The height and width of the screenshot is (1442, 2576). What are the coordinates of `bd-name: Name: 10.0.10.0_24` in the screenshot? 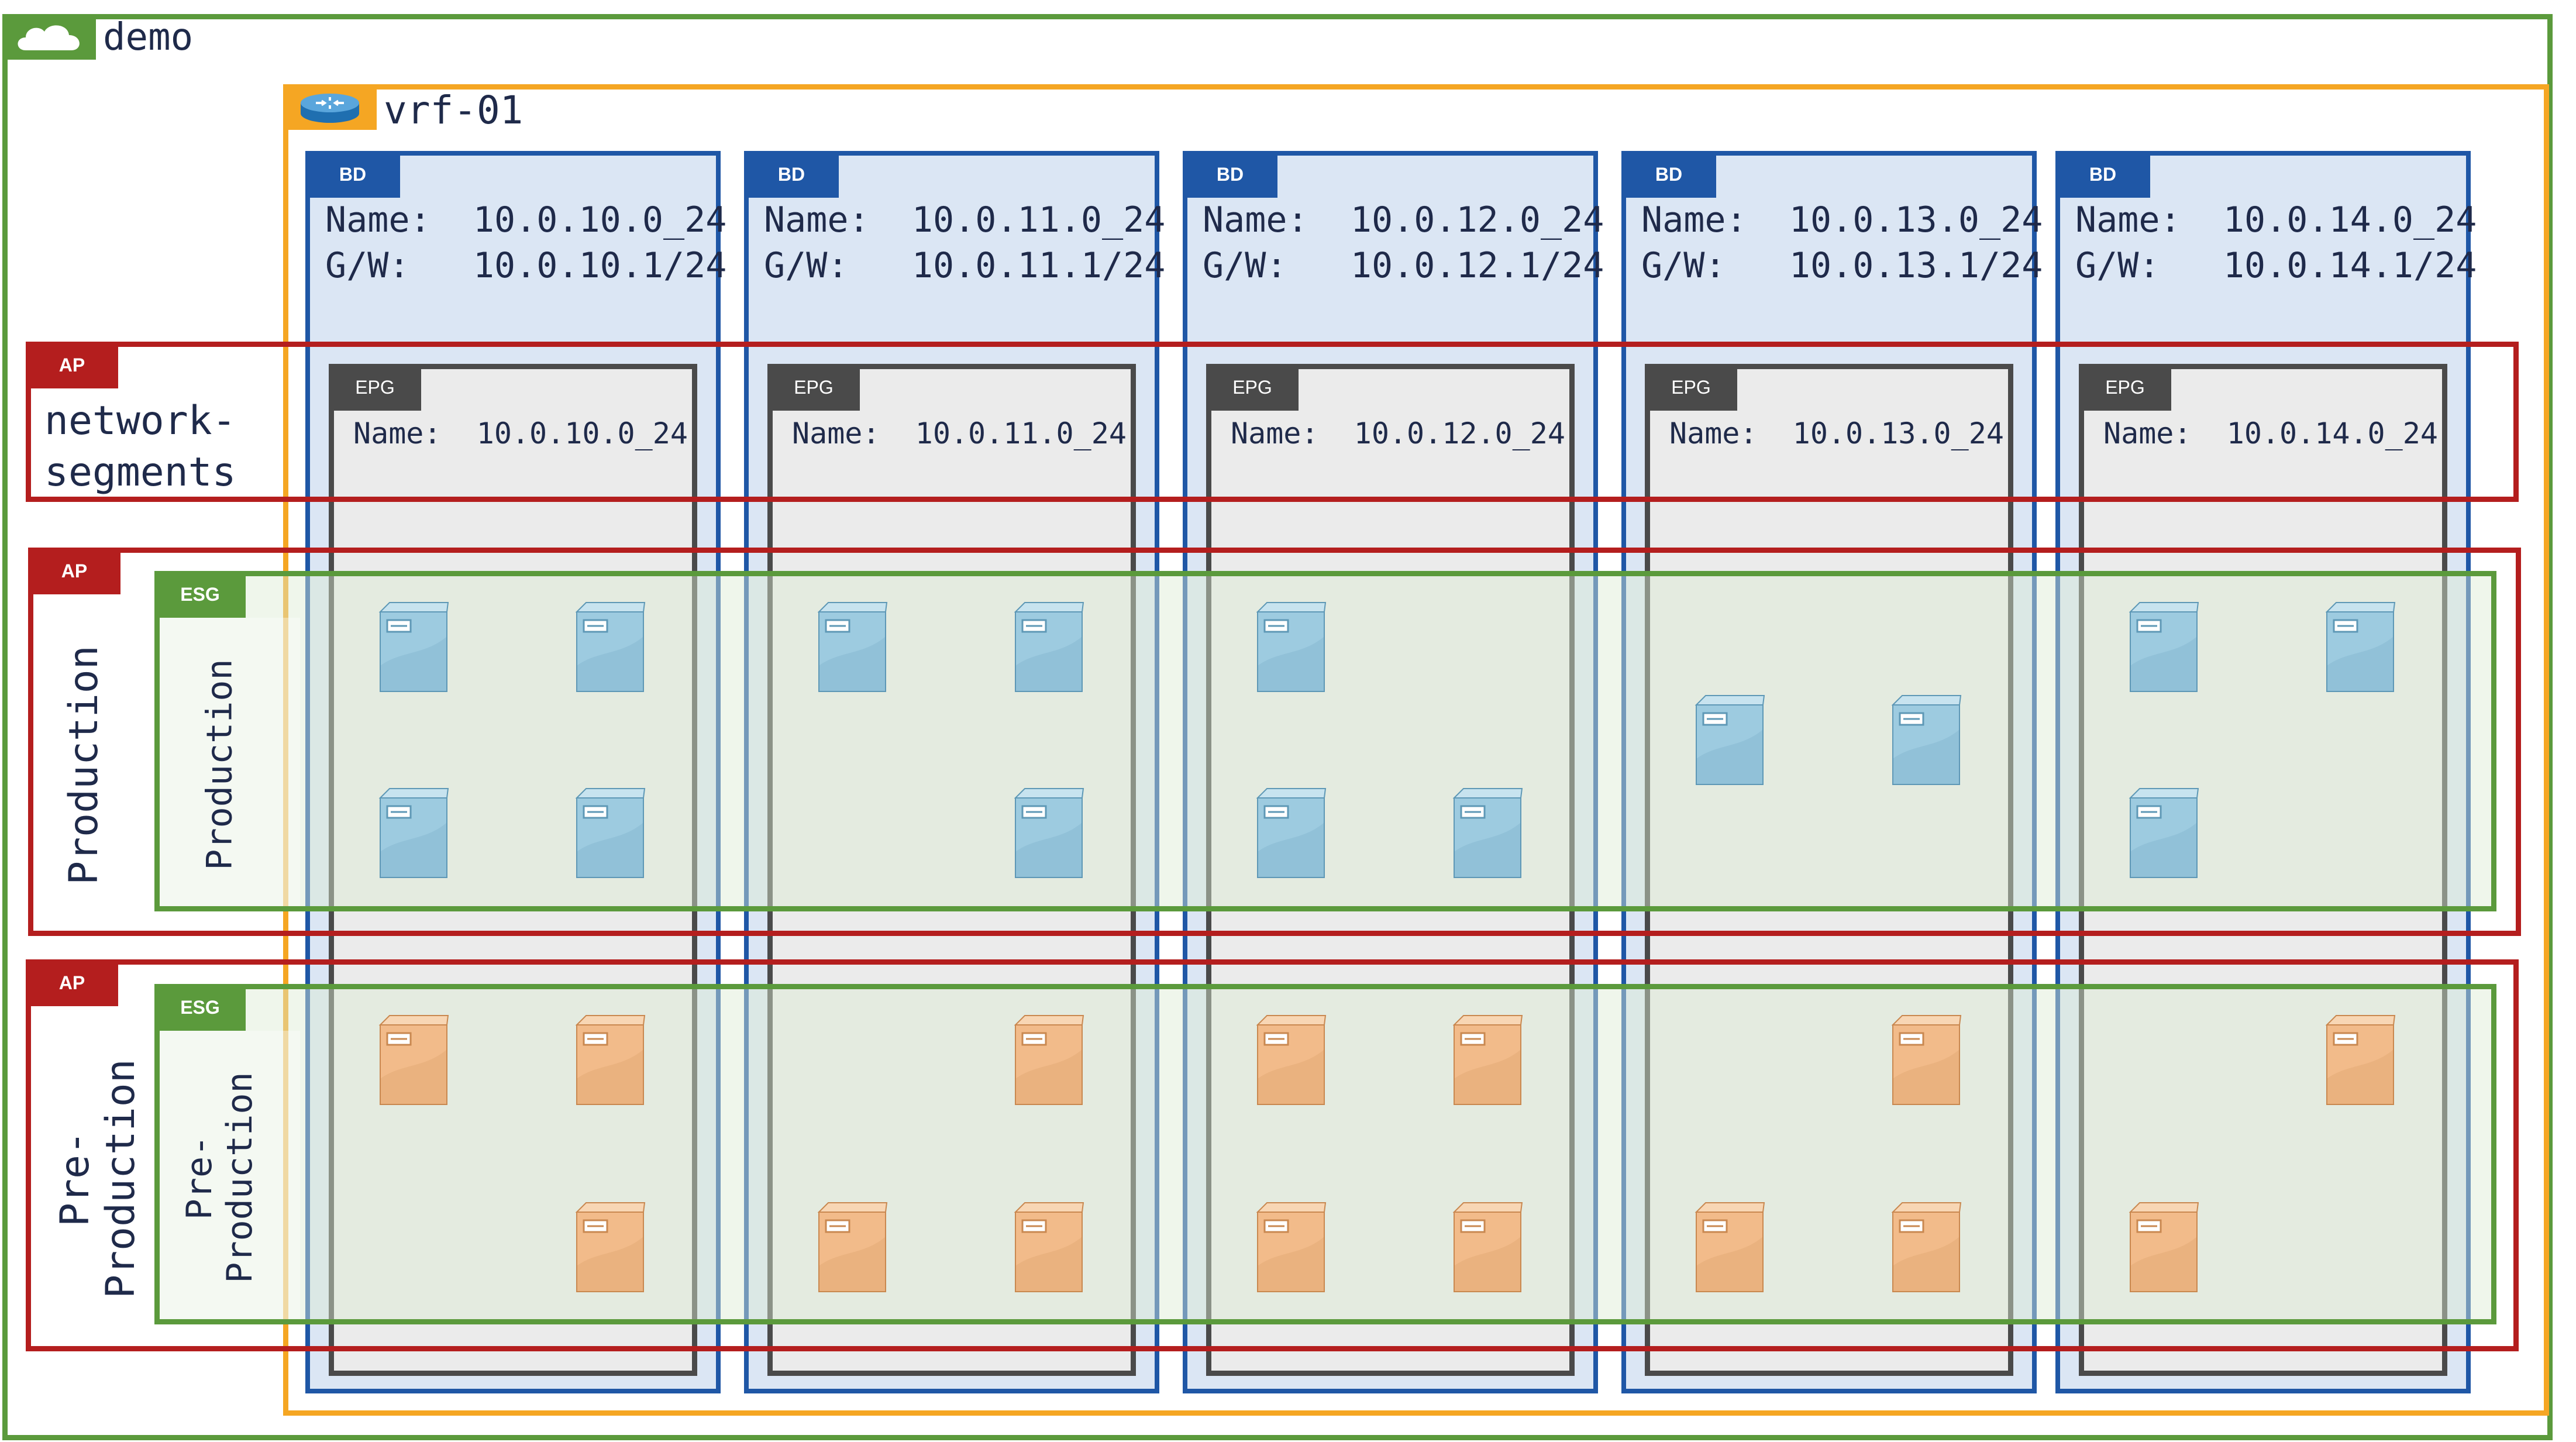 It's located at (526, 219).